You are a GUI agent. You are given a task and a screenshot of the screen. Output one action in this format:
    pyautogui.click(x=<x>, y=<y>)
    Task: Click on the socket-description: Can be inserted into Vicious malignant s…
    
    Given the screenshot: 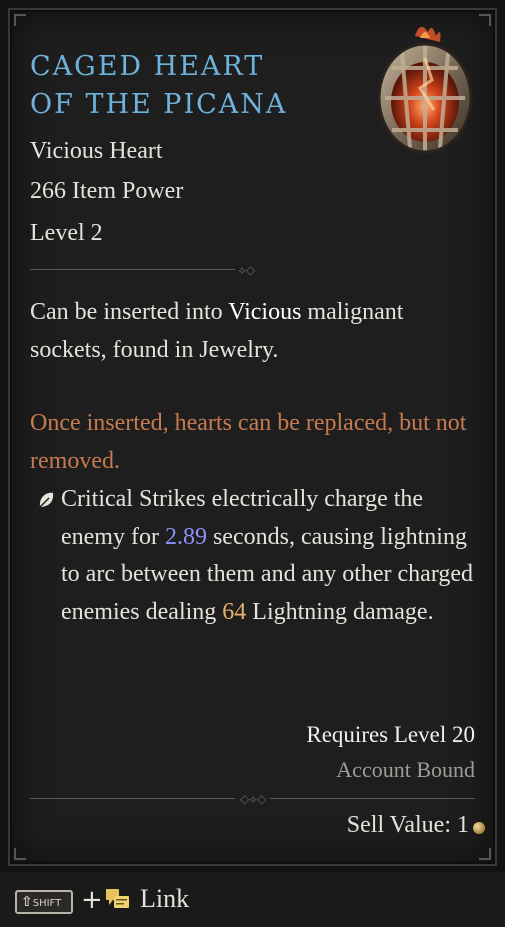 What is the action you would take?
    pyautogui.click(x=250, y=331)
    